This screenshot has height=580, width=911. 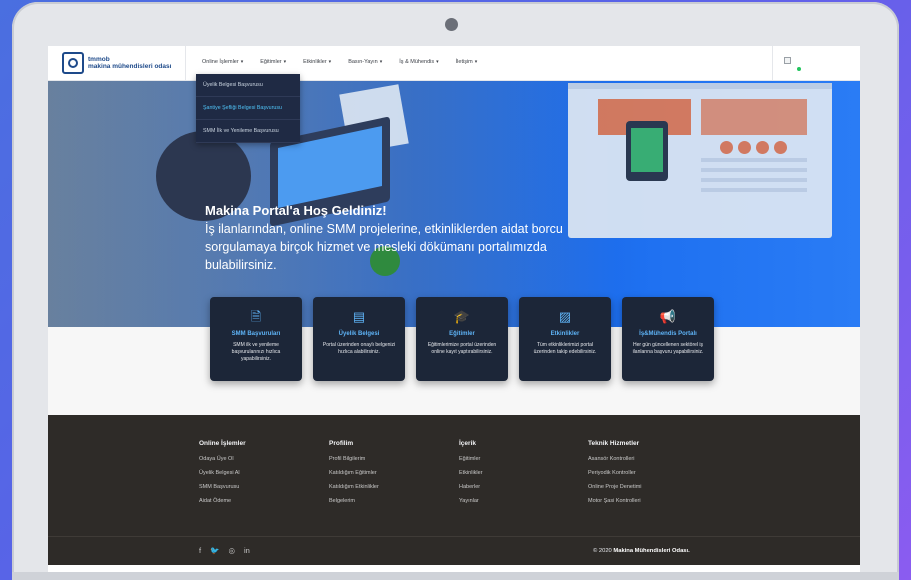 What do you see at coordinates (256, 316) in the screenshot?
I see `document-code-icon: 🗎` at bounding box center [256, 316].